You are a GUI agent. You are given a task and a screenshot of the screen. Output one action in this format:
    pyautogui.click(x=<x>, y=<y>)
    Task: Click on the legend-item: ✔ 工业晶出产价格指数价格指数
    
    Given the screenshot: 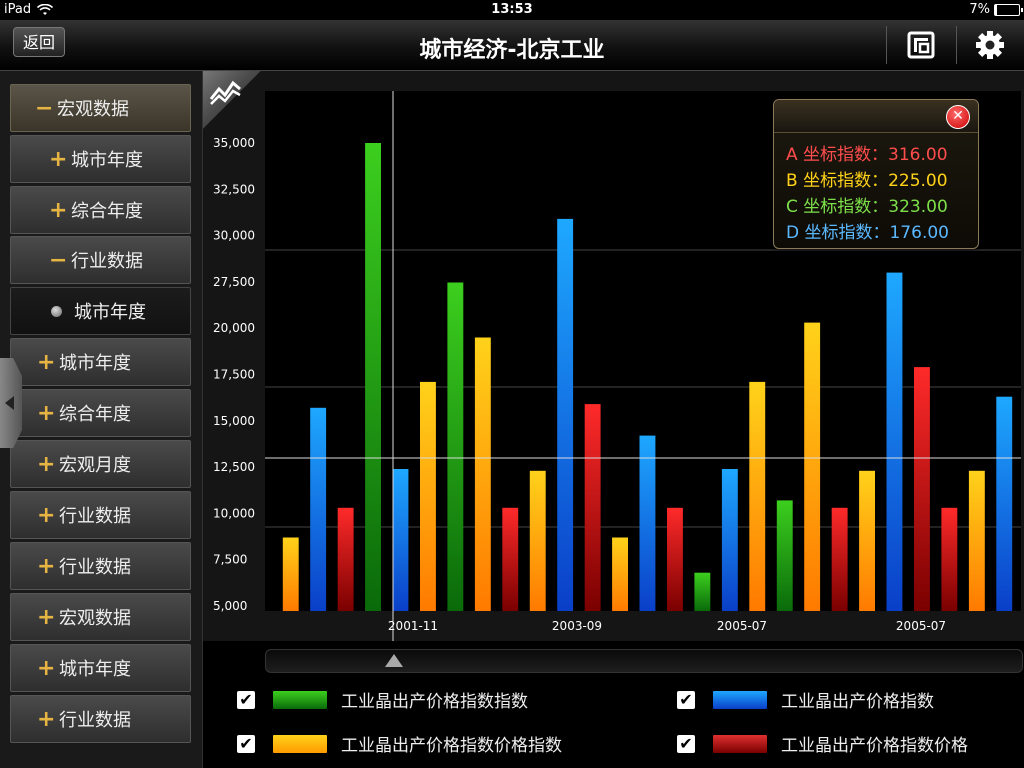 What is the action you would take?
    pyautogui.click(x=399, y=743)
    